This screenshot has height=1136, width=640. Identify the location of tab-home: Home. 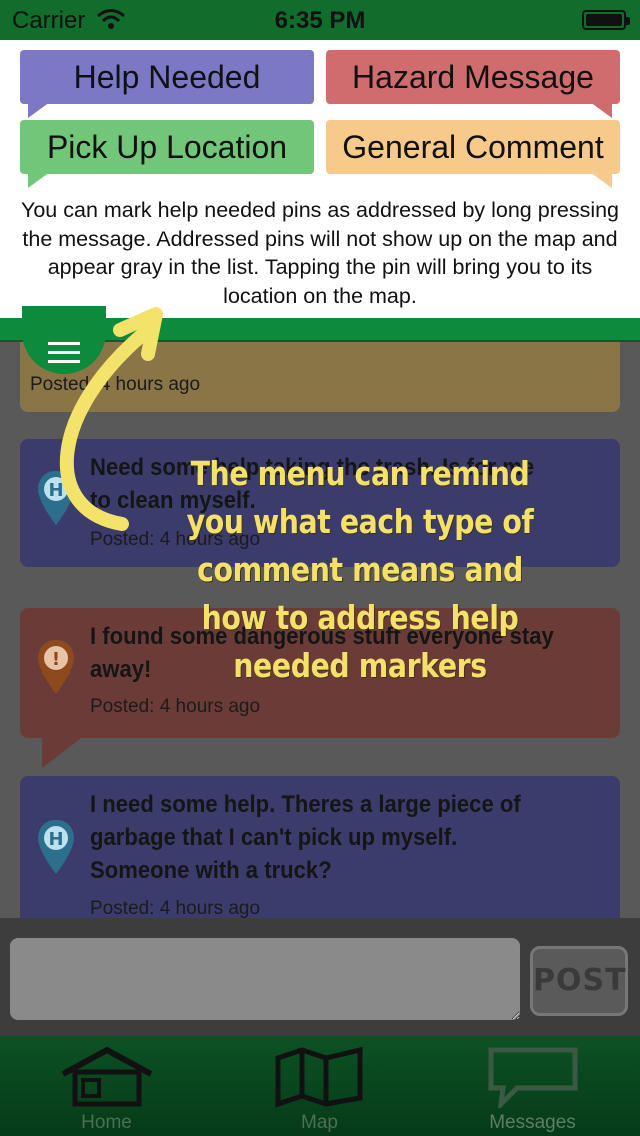
(106, 1086).